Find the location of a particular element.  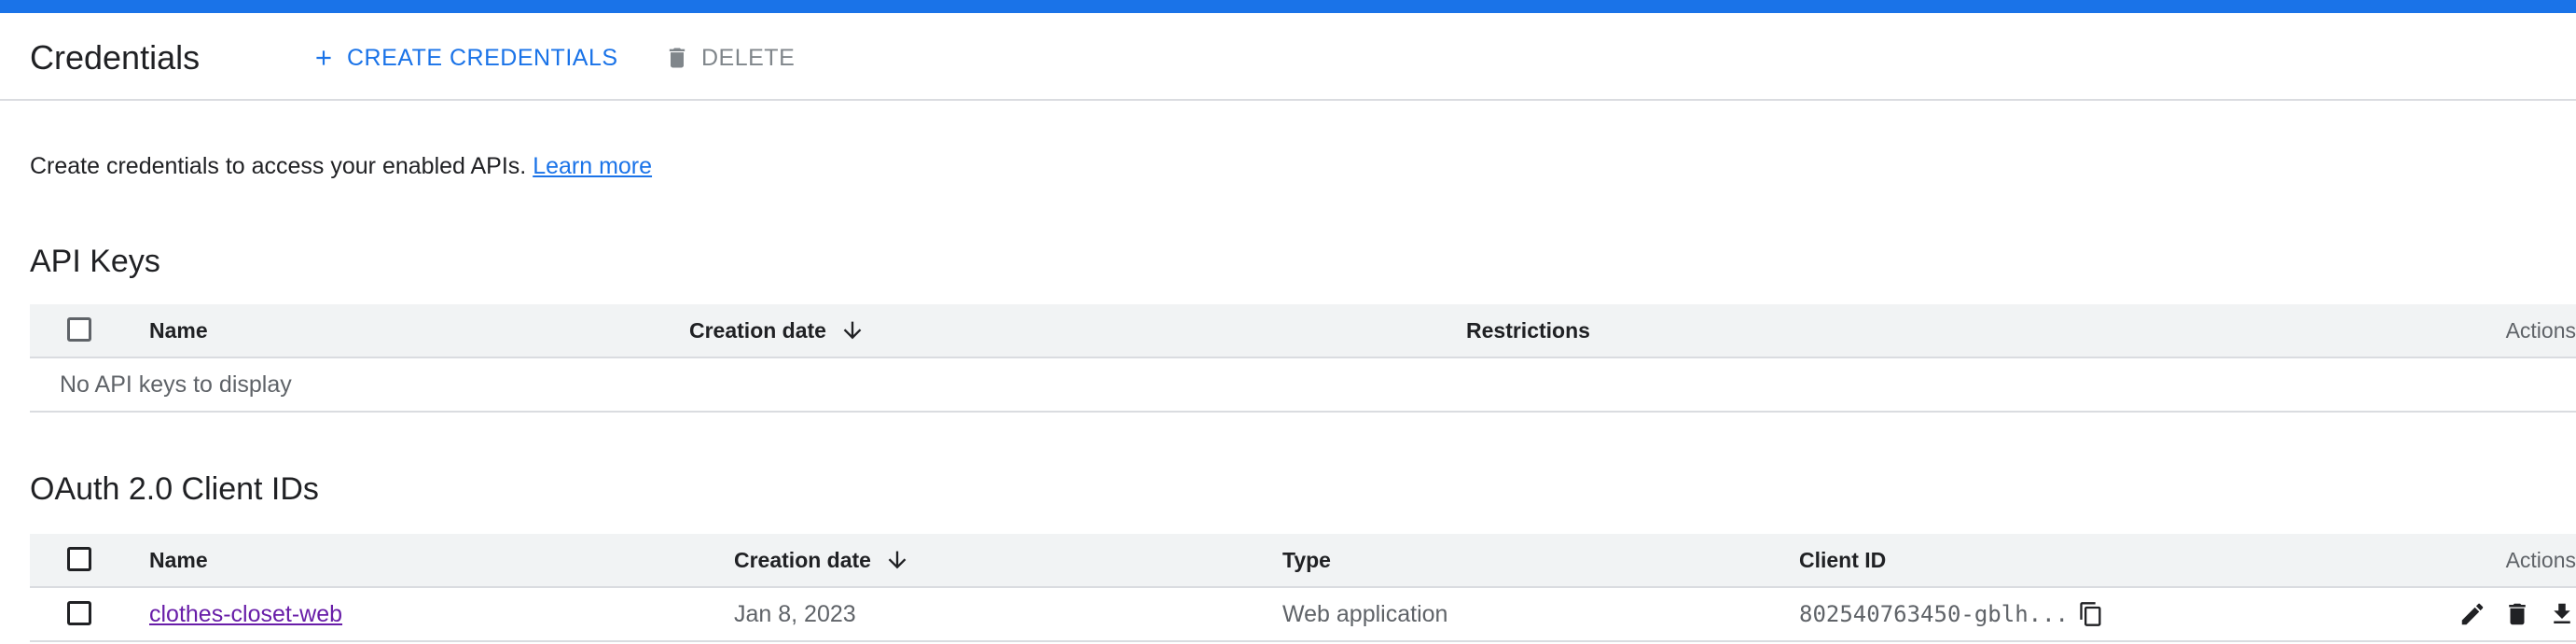

create-credentials-button: CREATE CREDENTIALS is located at coordinates (465, 57).